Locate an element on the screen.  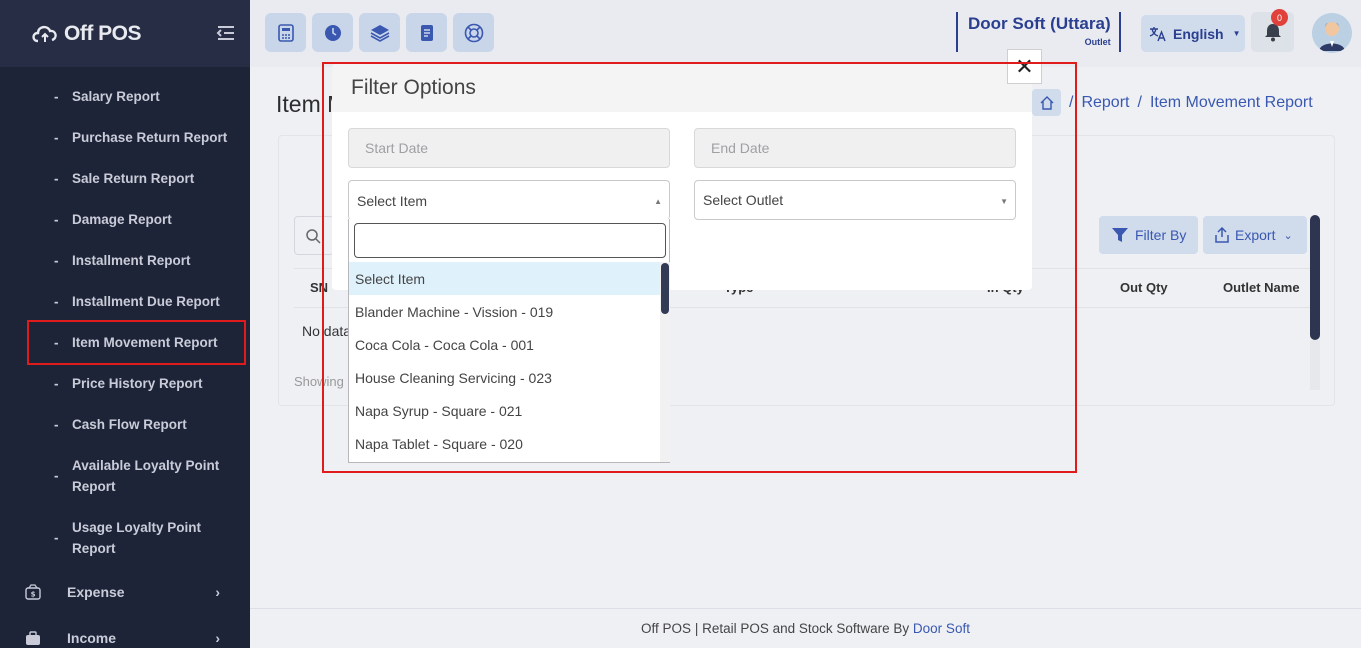
search-icon is located at coordinates (313, 236).